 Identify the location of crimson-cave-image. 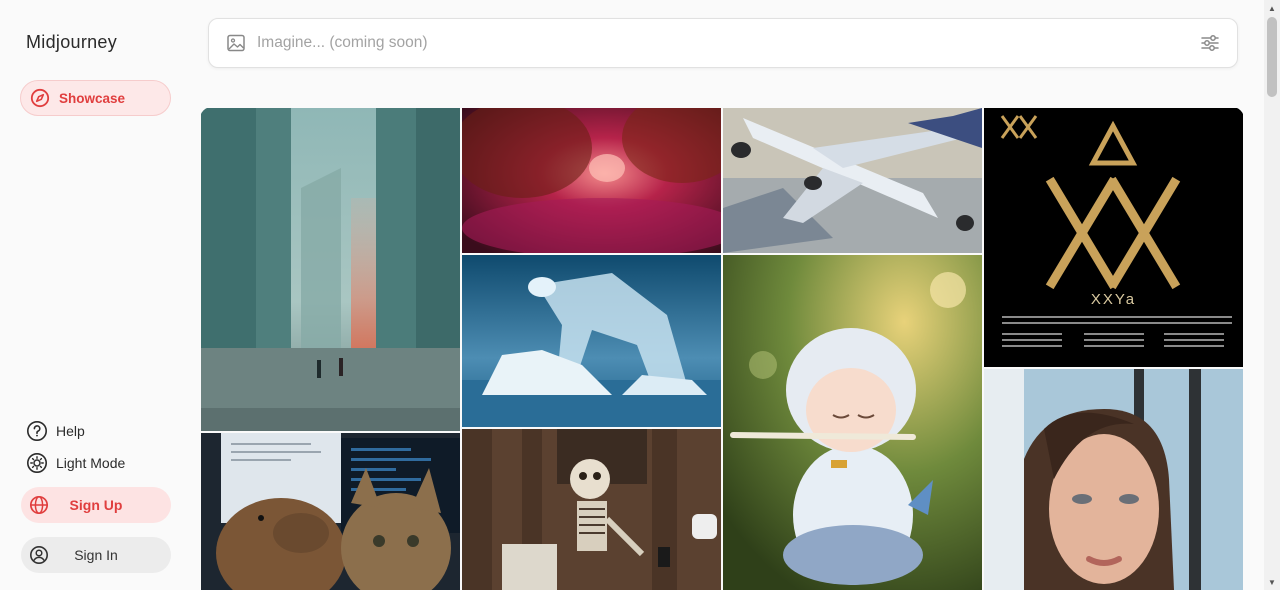
(591, 180).